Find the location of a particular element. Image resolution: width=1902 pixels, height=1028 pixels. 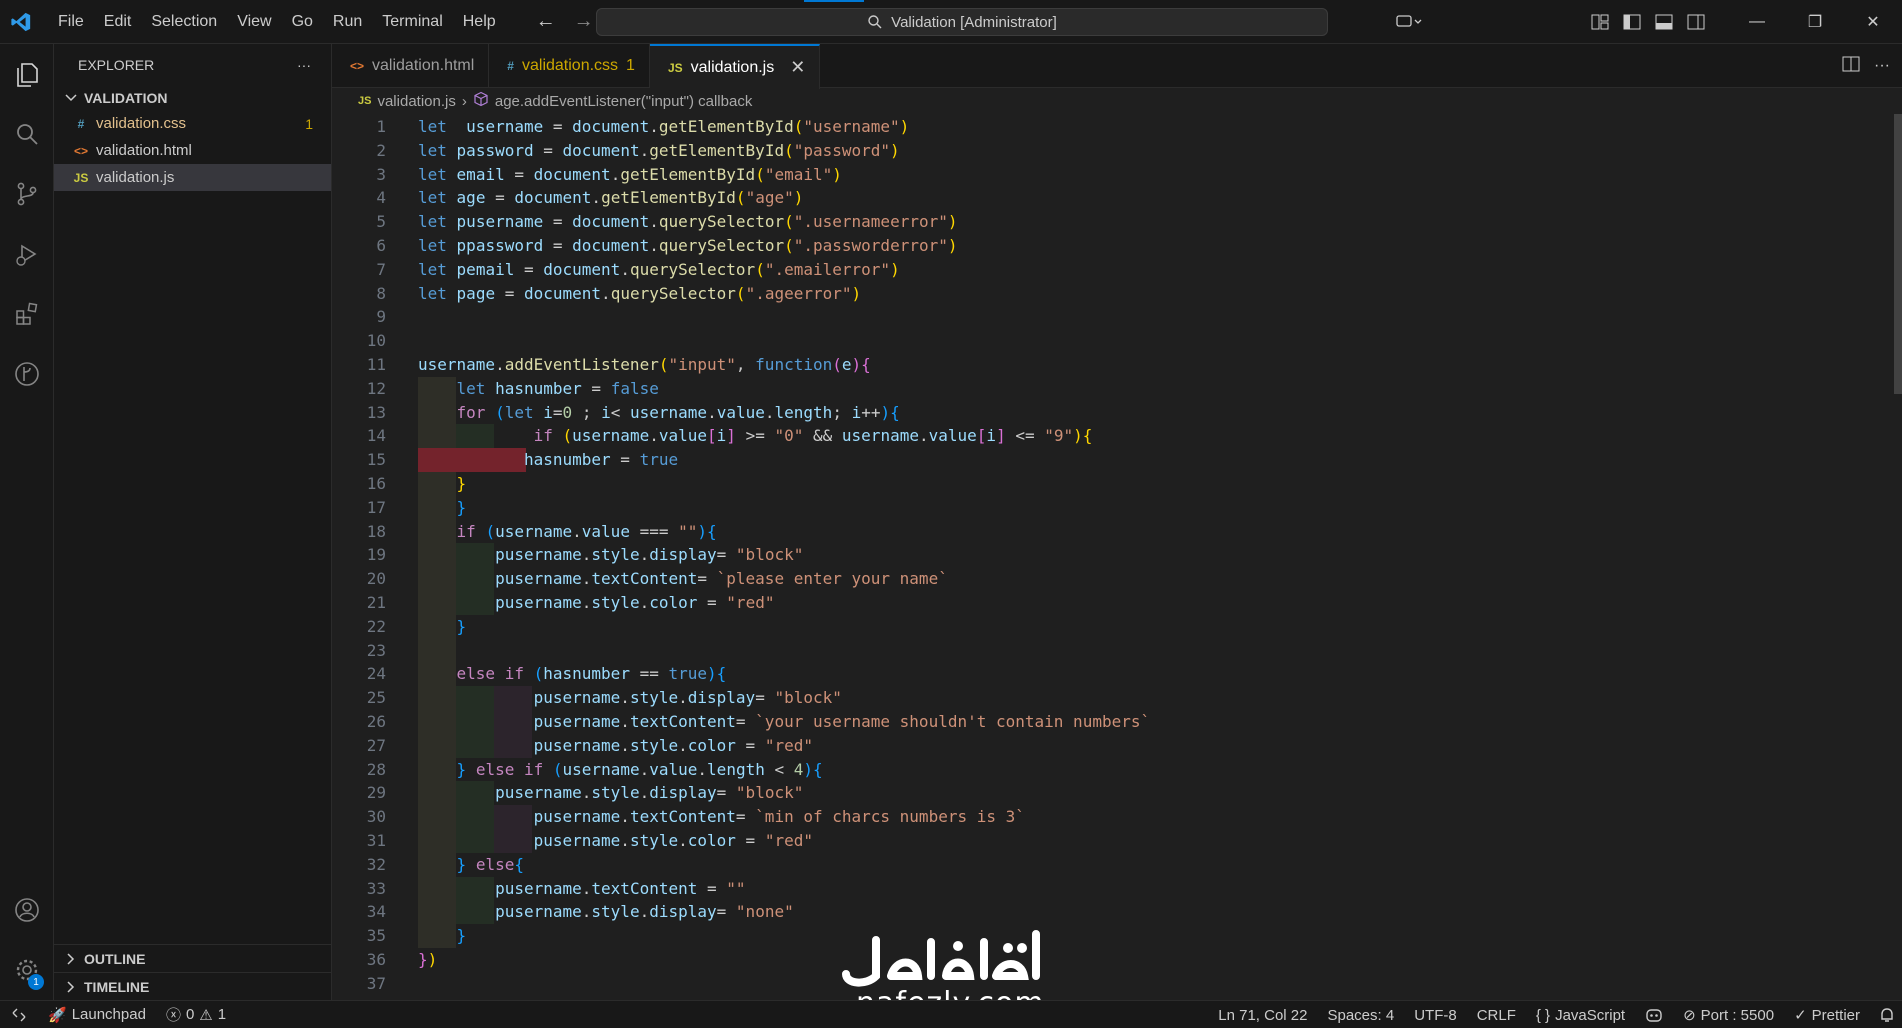

code-token: hasnumber is located at coordinates (567, 460).